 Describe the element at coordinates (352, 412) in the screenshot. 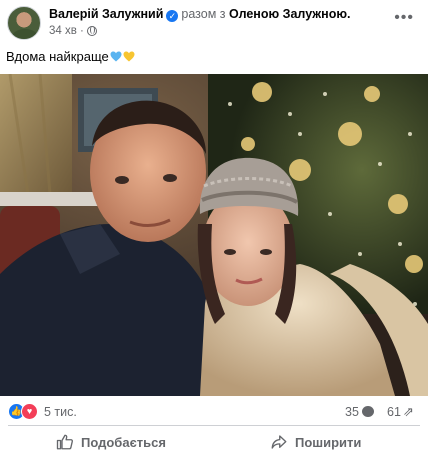

I see `comment-count: 35` at that location.